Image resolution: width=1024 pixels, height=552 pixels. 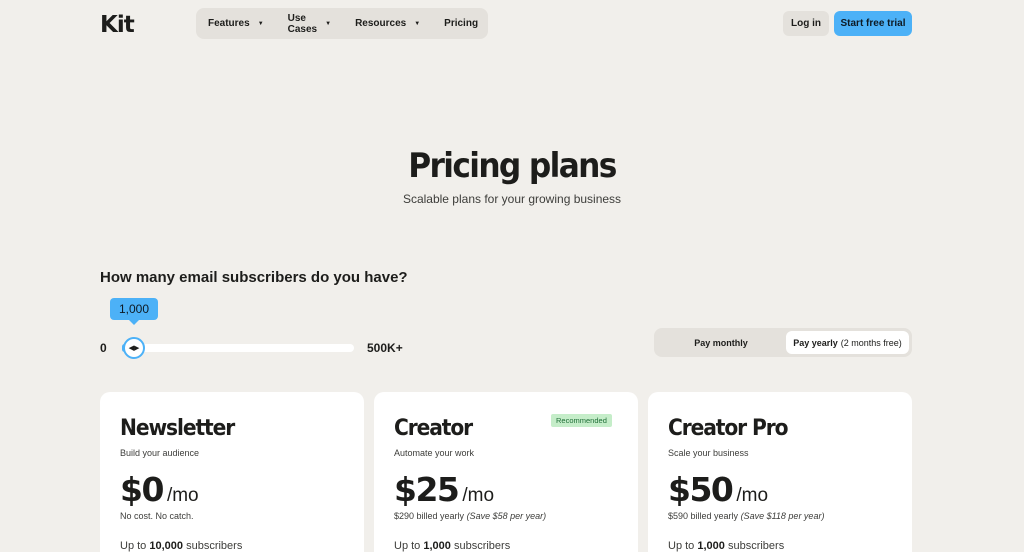 I want to click on start-trial-button: Start free trial, so click(x=873, y=23).